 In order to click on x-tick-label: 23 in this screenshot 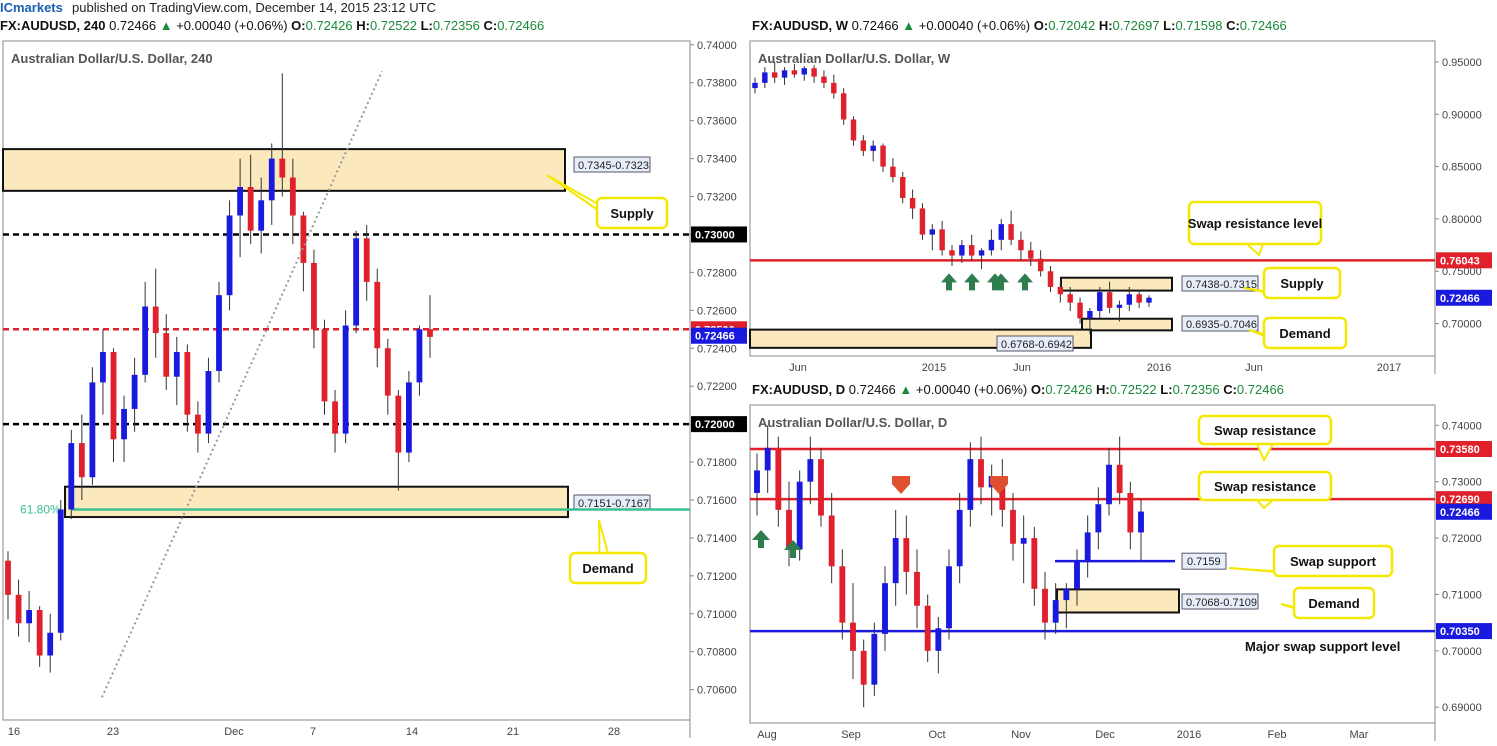, I will do `click(113, 732)`.